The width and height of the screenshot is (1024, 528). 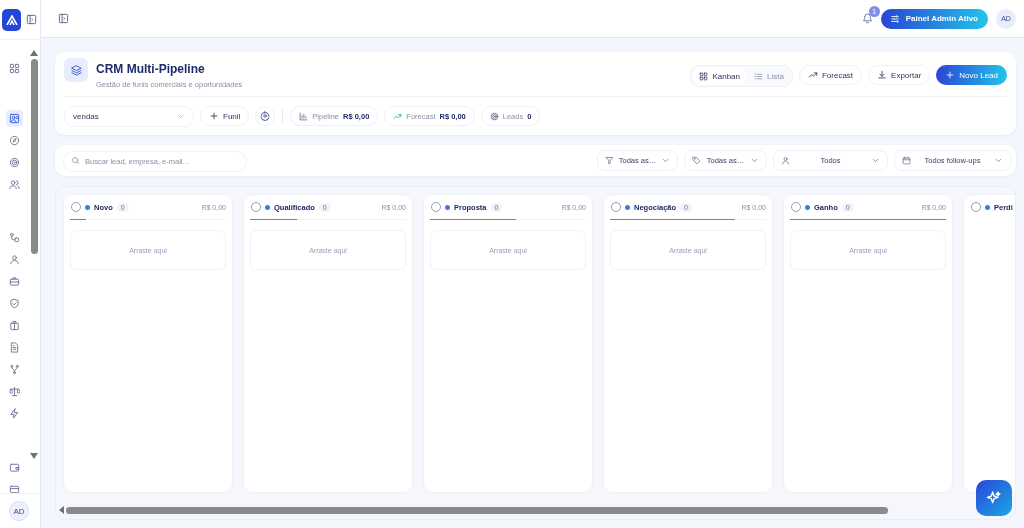 I want to click on briefcase-icon, so click(x=14, y=281).